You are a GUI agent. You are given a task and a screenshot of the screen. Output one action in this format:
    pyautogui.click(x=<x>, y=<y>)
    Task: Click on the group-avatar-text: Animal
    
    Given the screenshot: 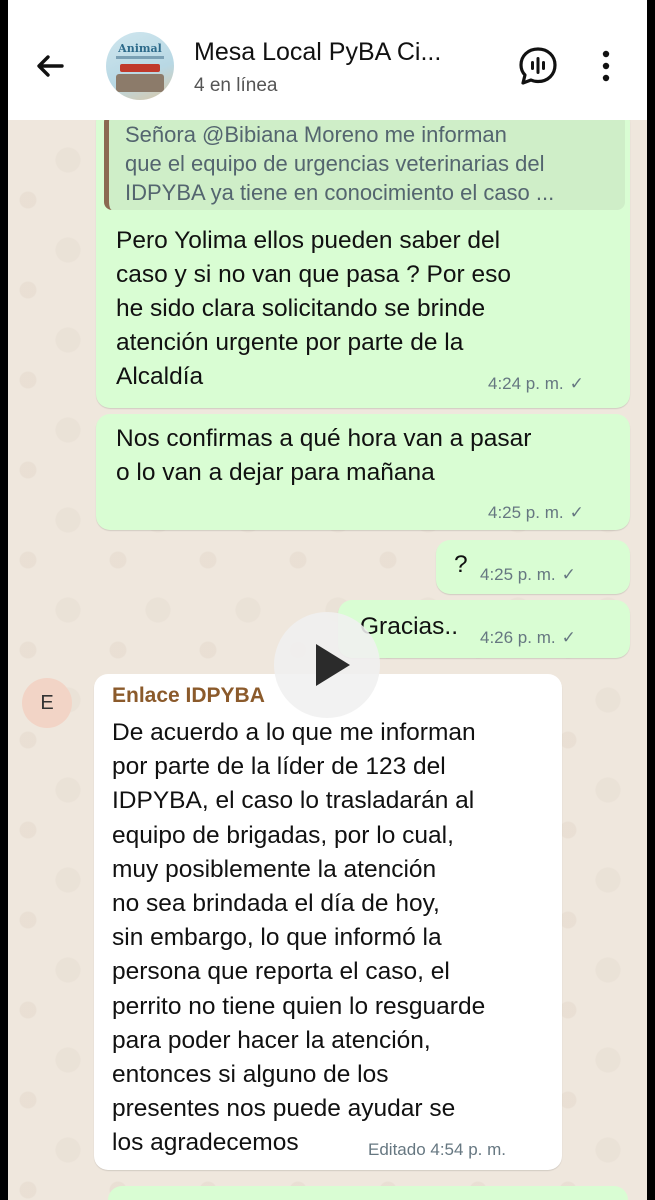 What is the action you would take?
    pyautogui.click(x=140, y=48)
    